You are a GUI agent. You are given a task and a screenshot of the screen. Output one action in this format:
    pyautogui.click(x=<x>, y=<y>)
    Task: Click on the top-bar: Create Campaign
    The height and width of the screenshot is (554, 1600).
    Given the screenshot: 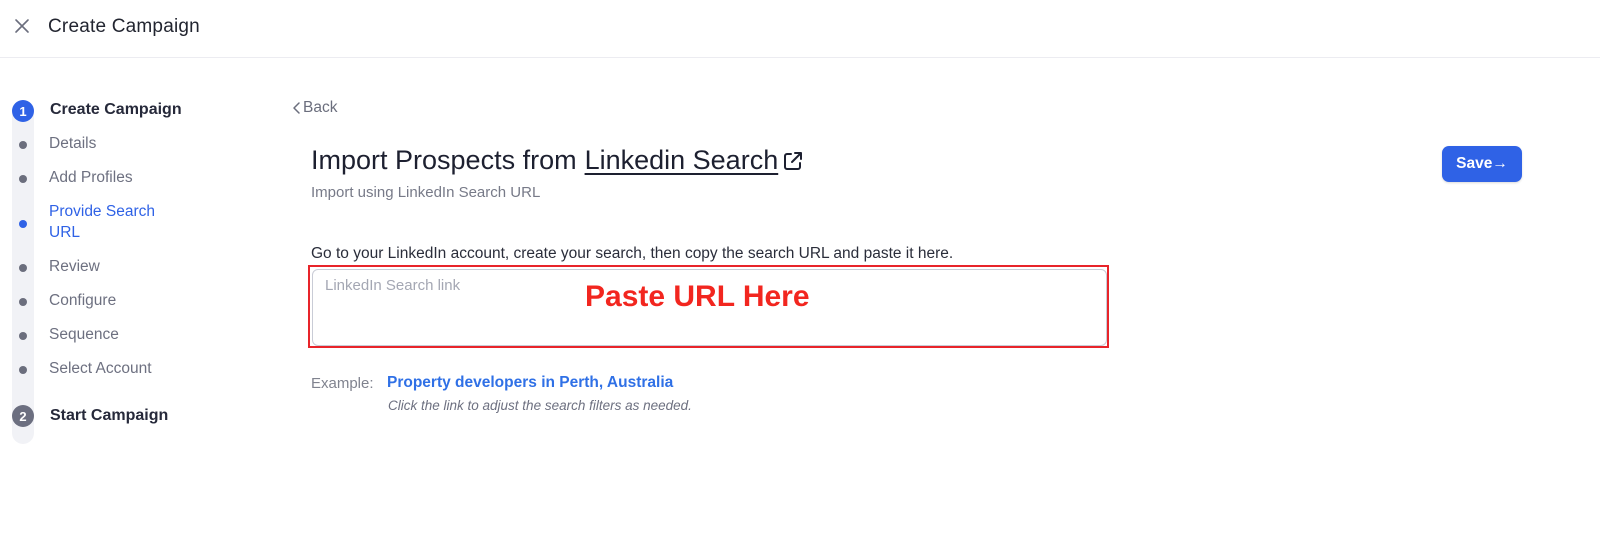 What is the action you would take?
    pyautogui.click(x=800, y=29)
    